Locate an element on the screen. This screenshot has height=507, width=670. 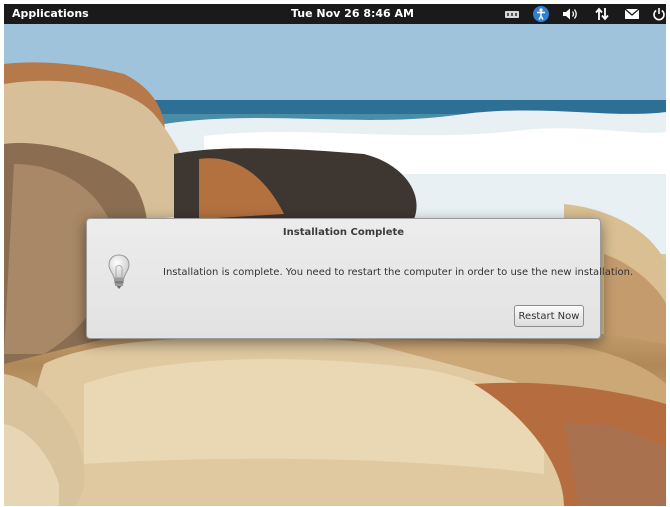
top-panel: Applications Tue Nov 26 8:46 AM is located at coordinates (335, 14).